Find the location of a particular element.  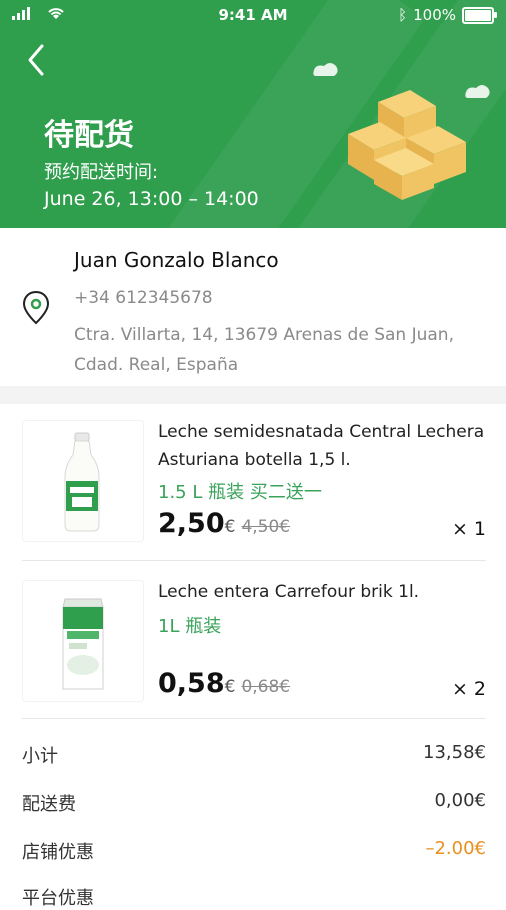

product-variant: 1L 瓶装 is located at coordinates (190, 626).